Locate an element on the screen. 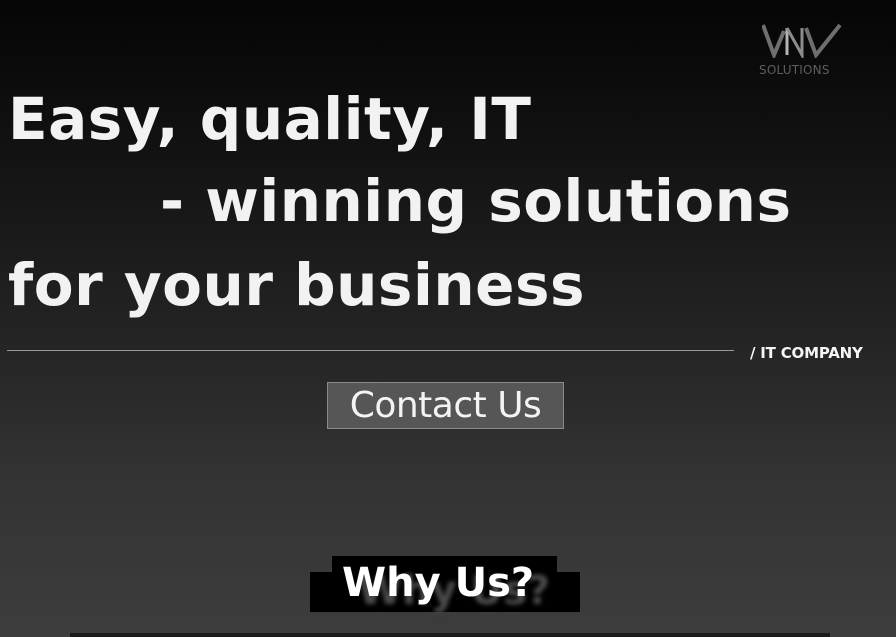  company-tag: / IT COMPANY is located at coordinates (806, 353).